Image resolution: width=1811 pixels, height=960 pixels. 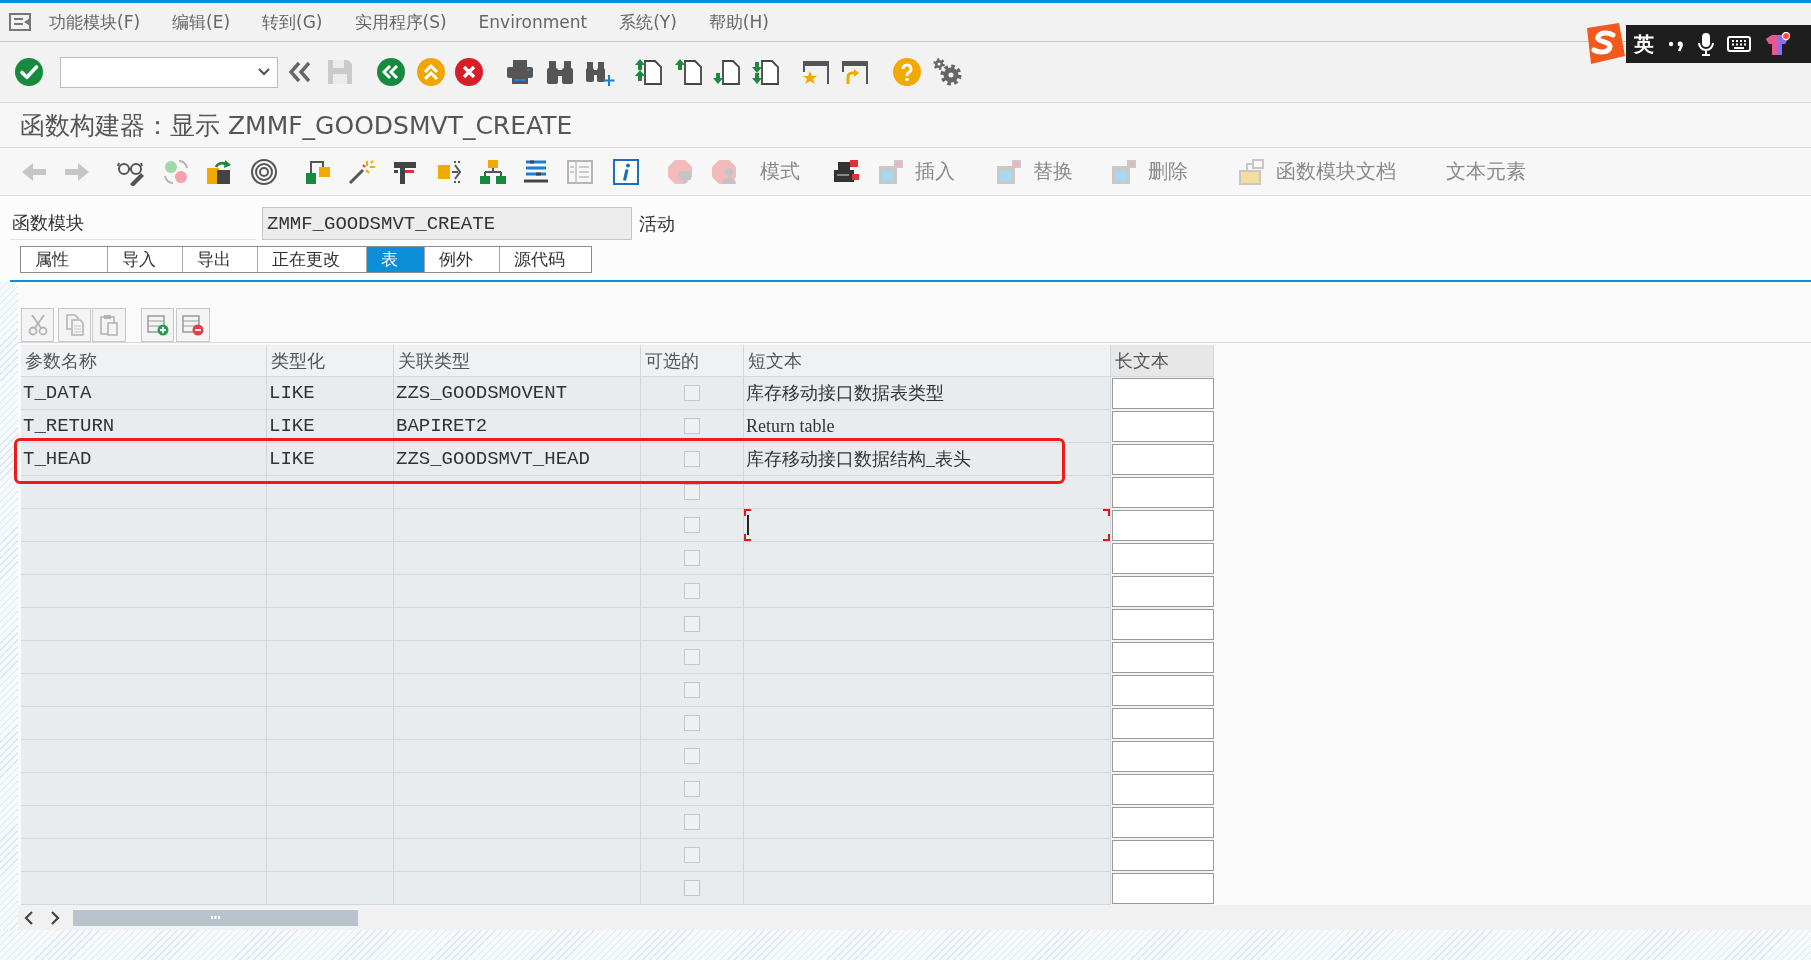 I want to click on module-name-field: ZMMF_GOODSMVT_CREATE, so click(x=447, y=223).